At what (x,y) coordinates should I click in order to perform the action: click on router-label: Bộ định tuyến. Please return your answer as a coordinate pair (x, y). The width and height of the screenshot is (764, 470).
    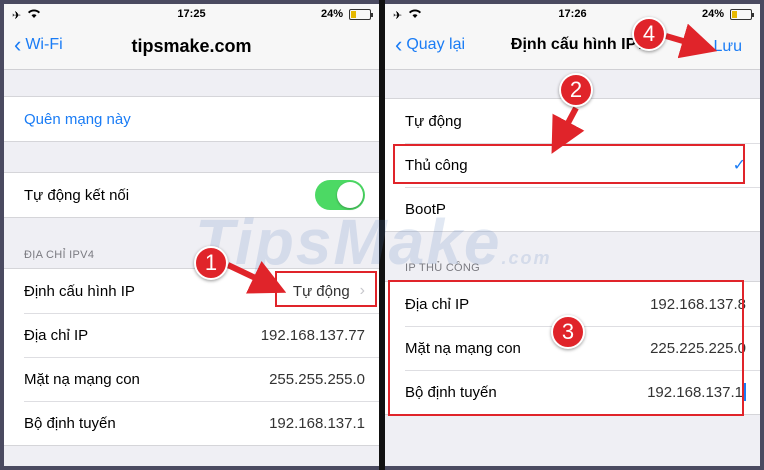
    Looking at the image, I should click on (70, 423).